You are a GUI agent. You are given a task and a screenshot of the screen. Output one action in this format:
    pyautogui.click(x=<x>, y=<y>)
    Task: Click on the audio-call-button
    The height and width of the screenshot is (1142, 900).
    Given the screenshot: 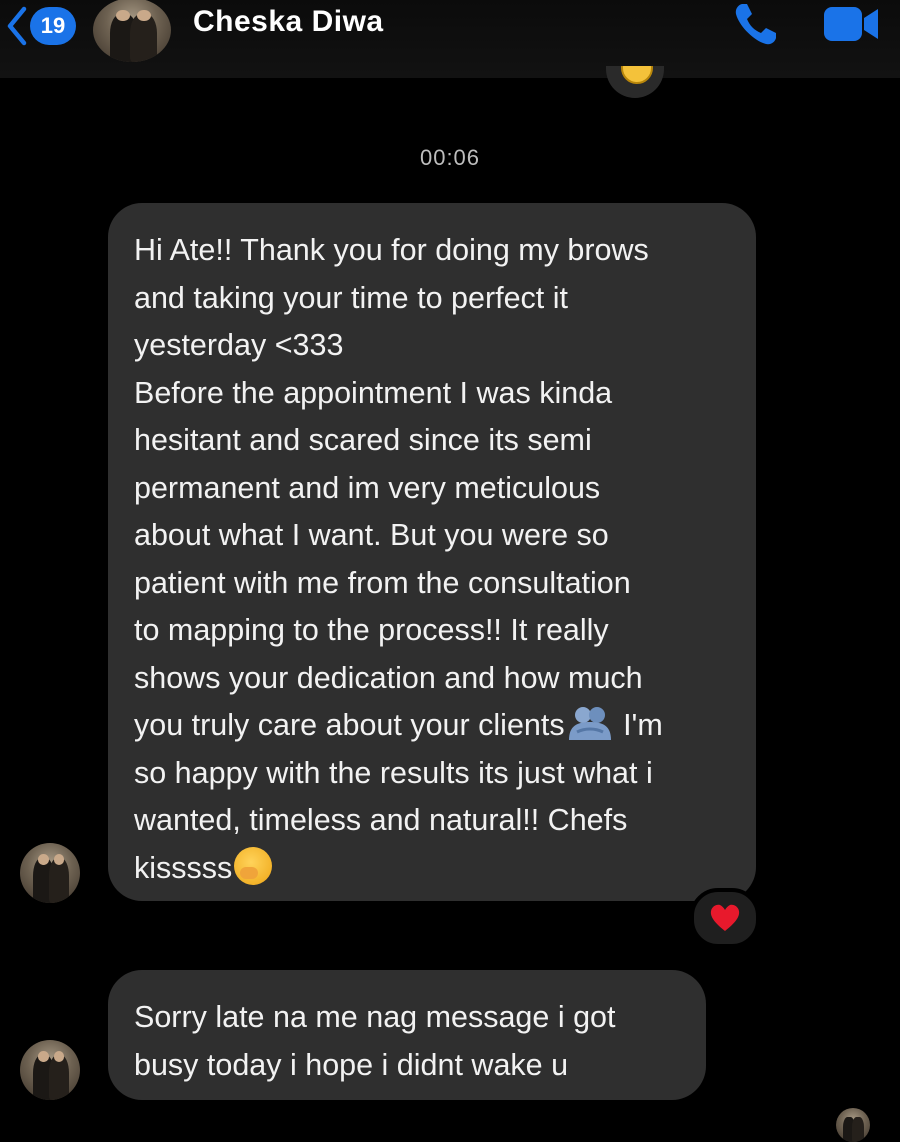 What is the action you would take?
    pyautogui.click(x=756, y=26)
    